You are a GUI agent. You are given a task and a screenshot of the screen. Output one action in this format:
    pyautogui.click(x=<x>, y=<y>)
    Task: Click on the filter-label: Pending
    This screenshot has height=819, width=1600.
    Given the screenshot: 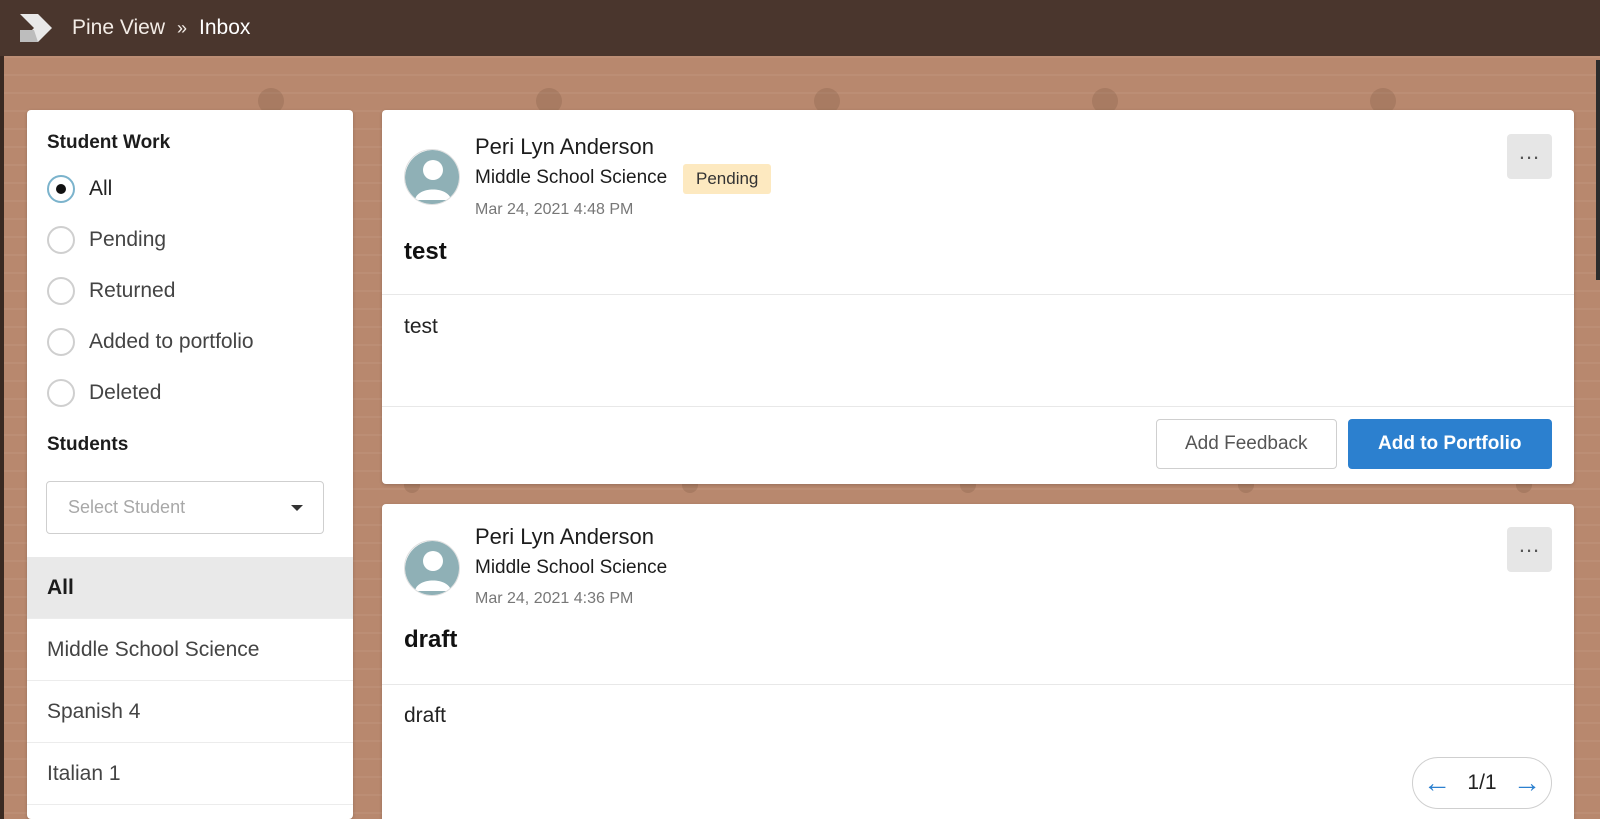 What is the action you would take?
    pyautogui.click(x=128, y=239)
    